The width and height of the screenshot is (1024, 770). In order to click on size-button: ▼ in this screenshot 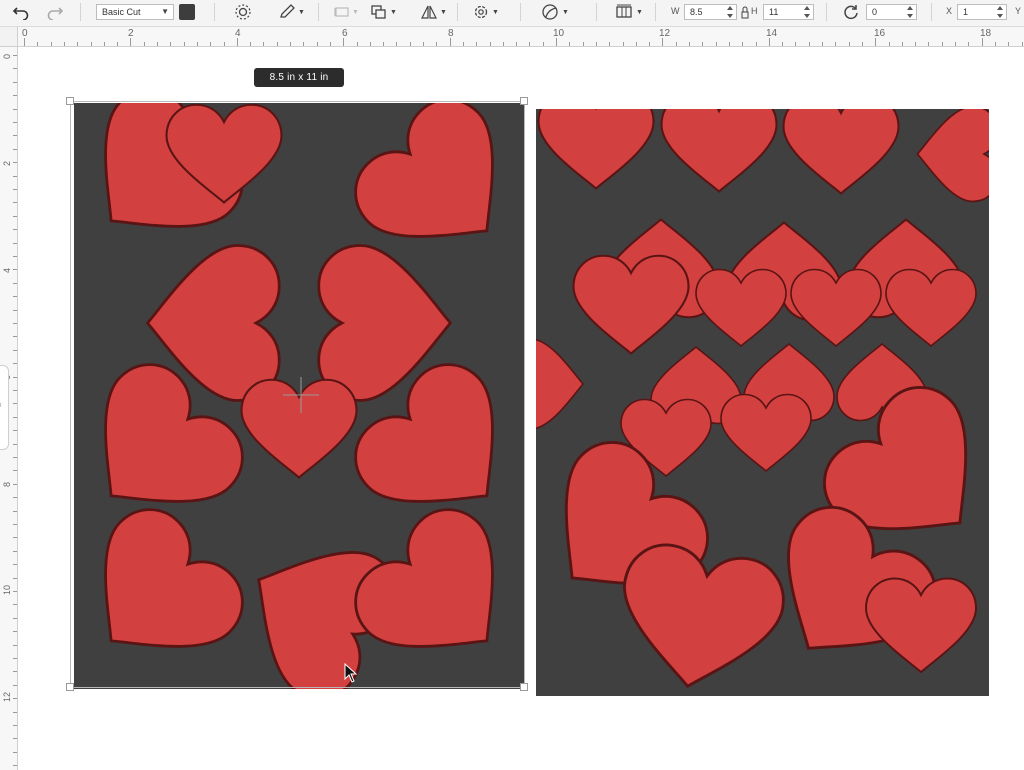, I will do `click(628, 12)`.